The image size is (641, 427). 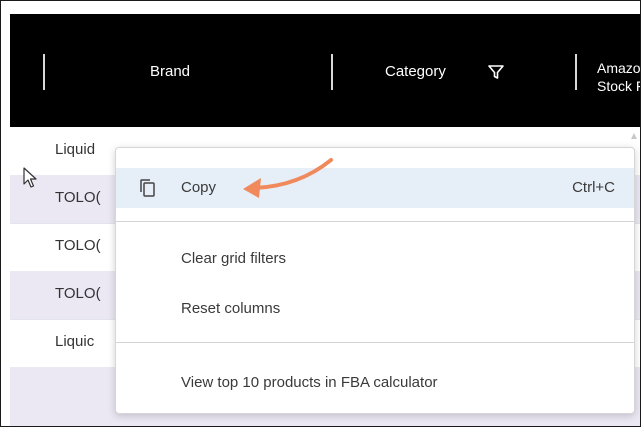 What do you see at coordinates (74, 341) in the screenshot?
I see `cell-brand: Liquic` at bounding box center [74, 341].